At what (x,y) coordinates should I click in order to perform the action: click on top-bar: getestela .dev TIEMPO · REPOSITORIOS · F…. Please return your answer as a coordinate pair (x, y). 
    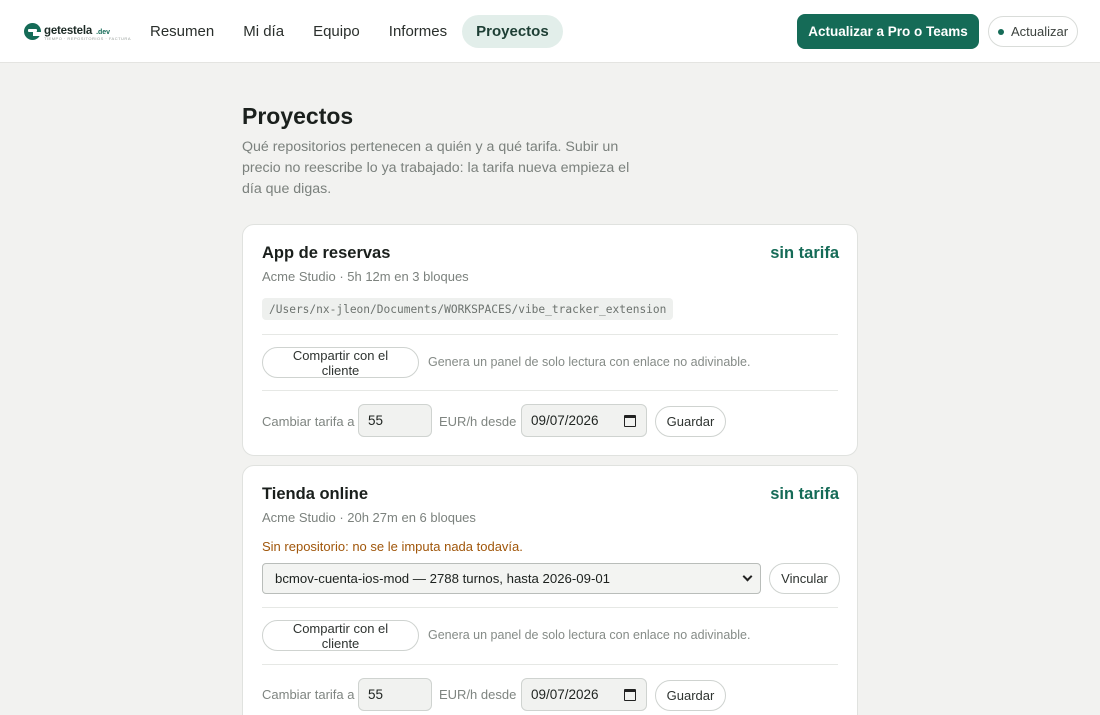
    Looking at the image, I should click on (550, 31).